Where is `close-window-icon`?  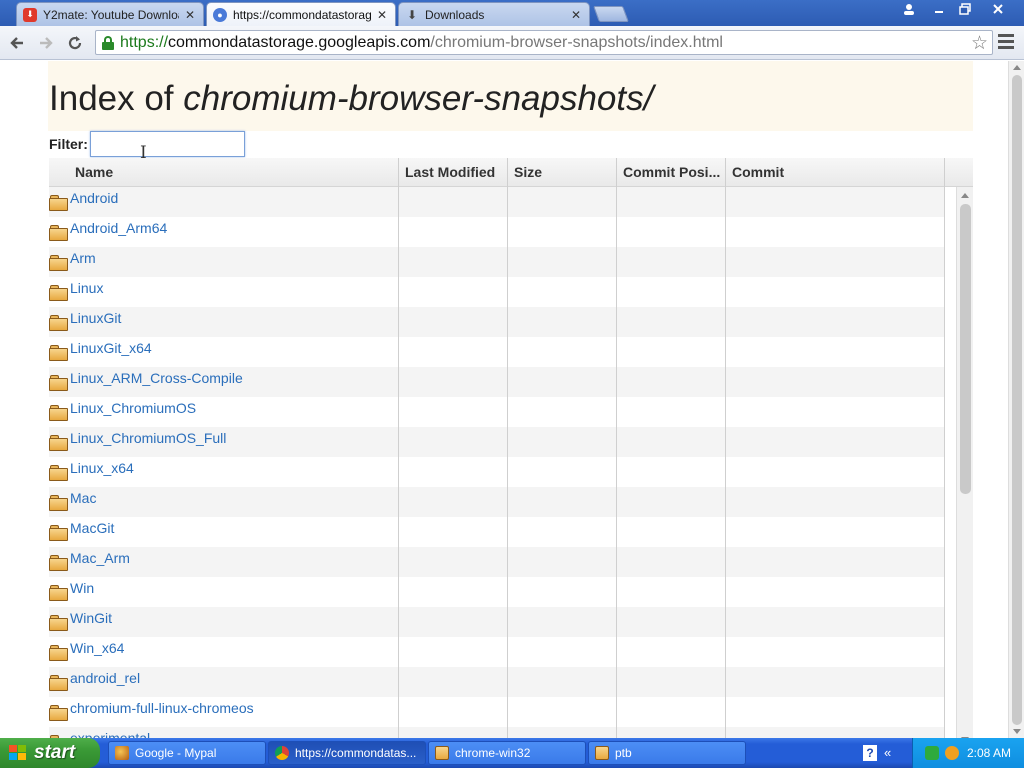
close-window-icon is located at coordinates (998, 9).